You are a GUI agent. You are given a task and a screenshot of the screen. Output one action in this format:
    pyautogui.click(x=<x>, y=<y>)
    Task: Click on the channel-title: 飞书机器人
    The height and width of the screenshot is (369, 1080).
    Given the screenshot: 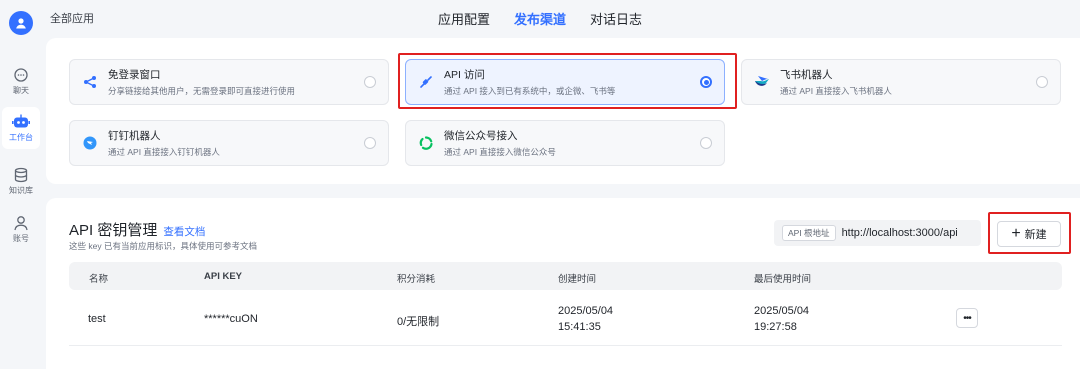 What is the action you would take?
    pyautogui.click(x=806, y=75)
    